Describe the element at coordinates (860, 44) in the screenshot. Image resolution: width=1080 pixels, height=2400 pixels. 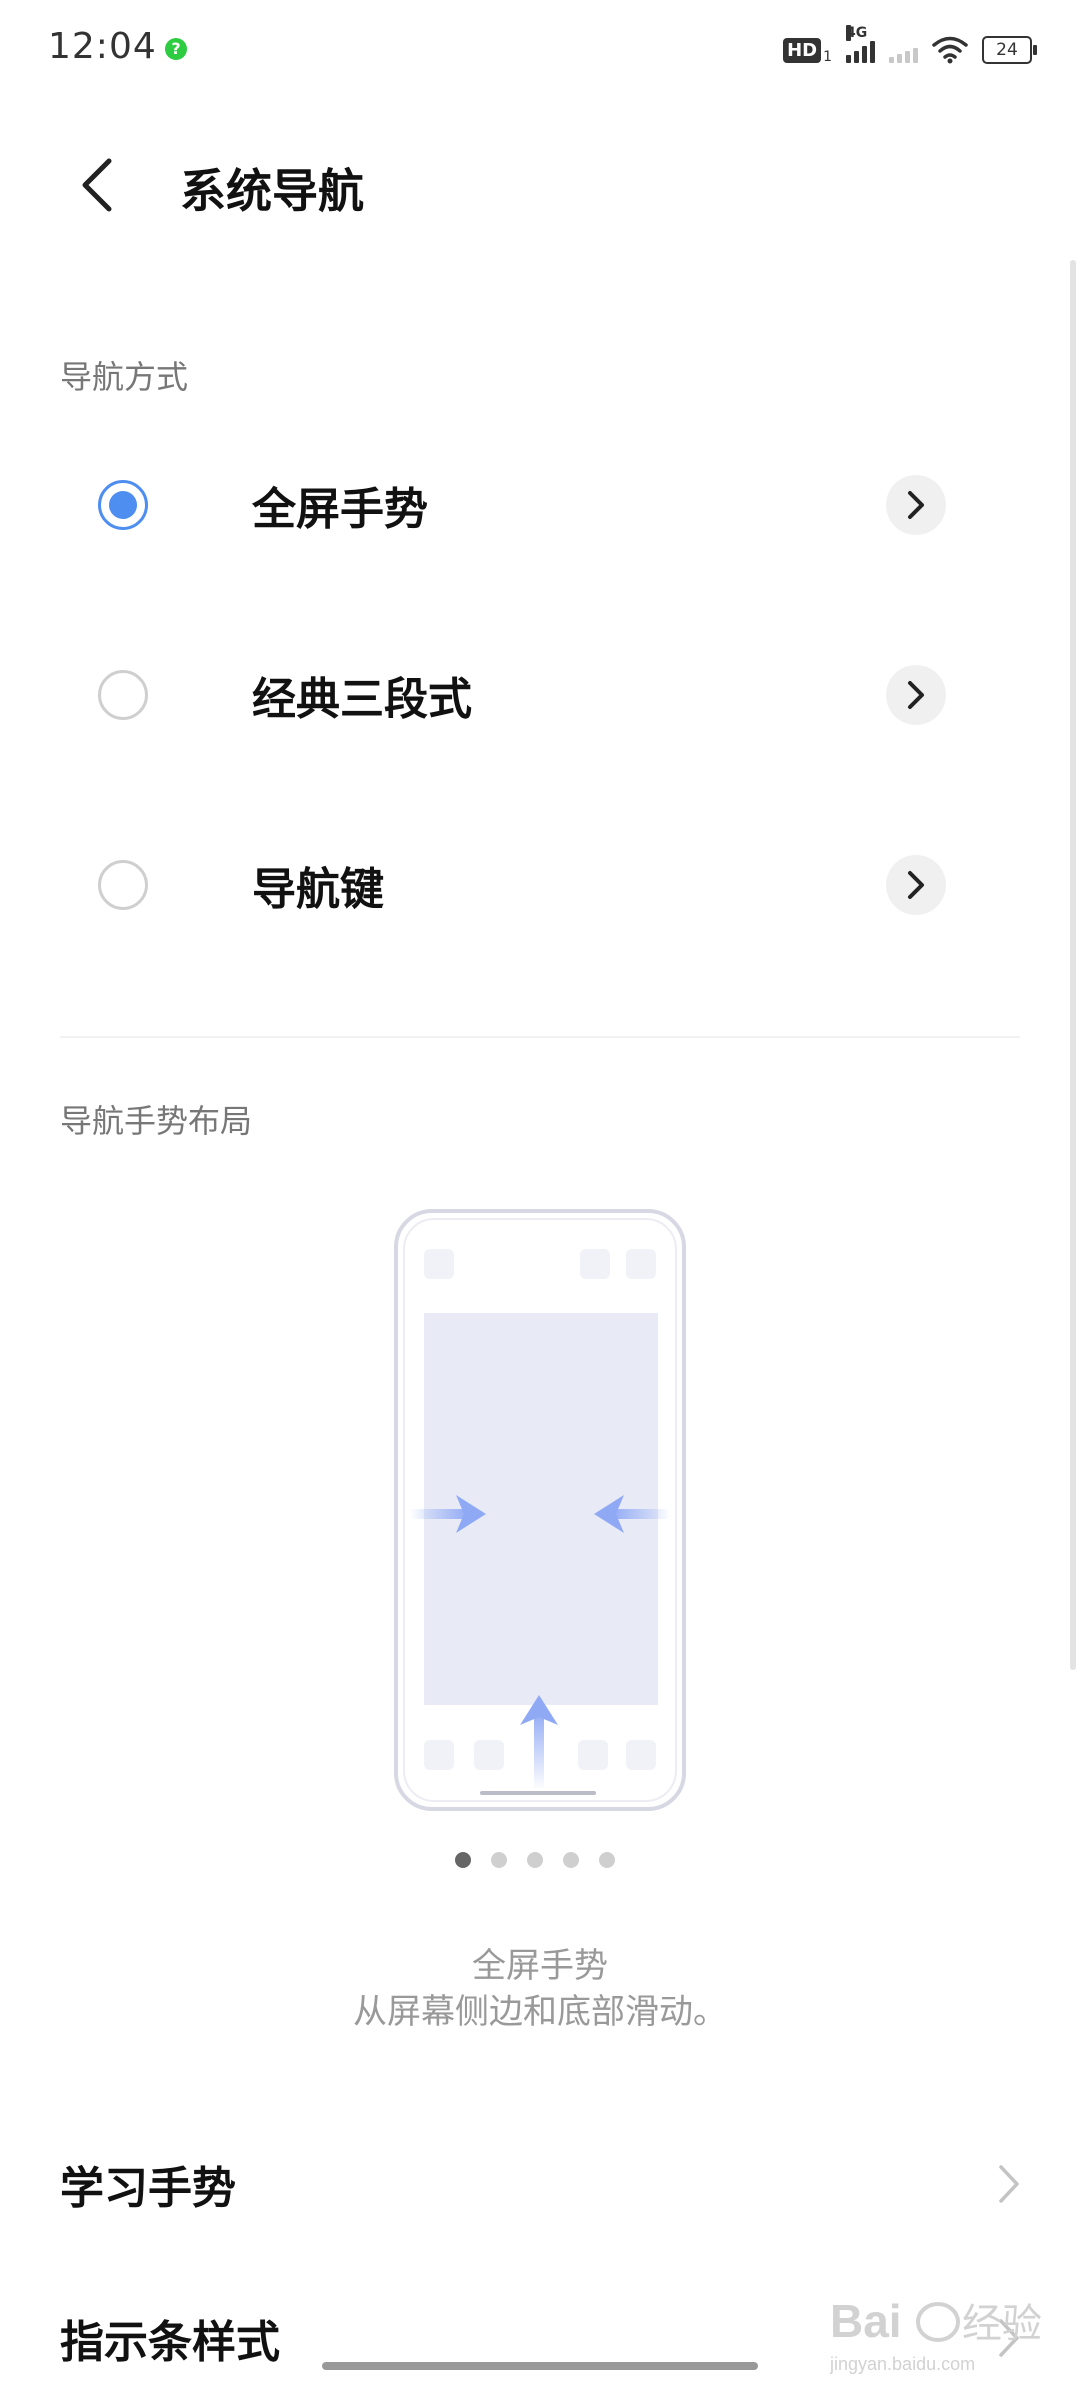
I see `cell-signal-icon: 4G` at that location.